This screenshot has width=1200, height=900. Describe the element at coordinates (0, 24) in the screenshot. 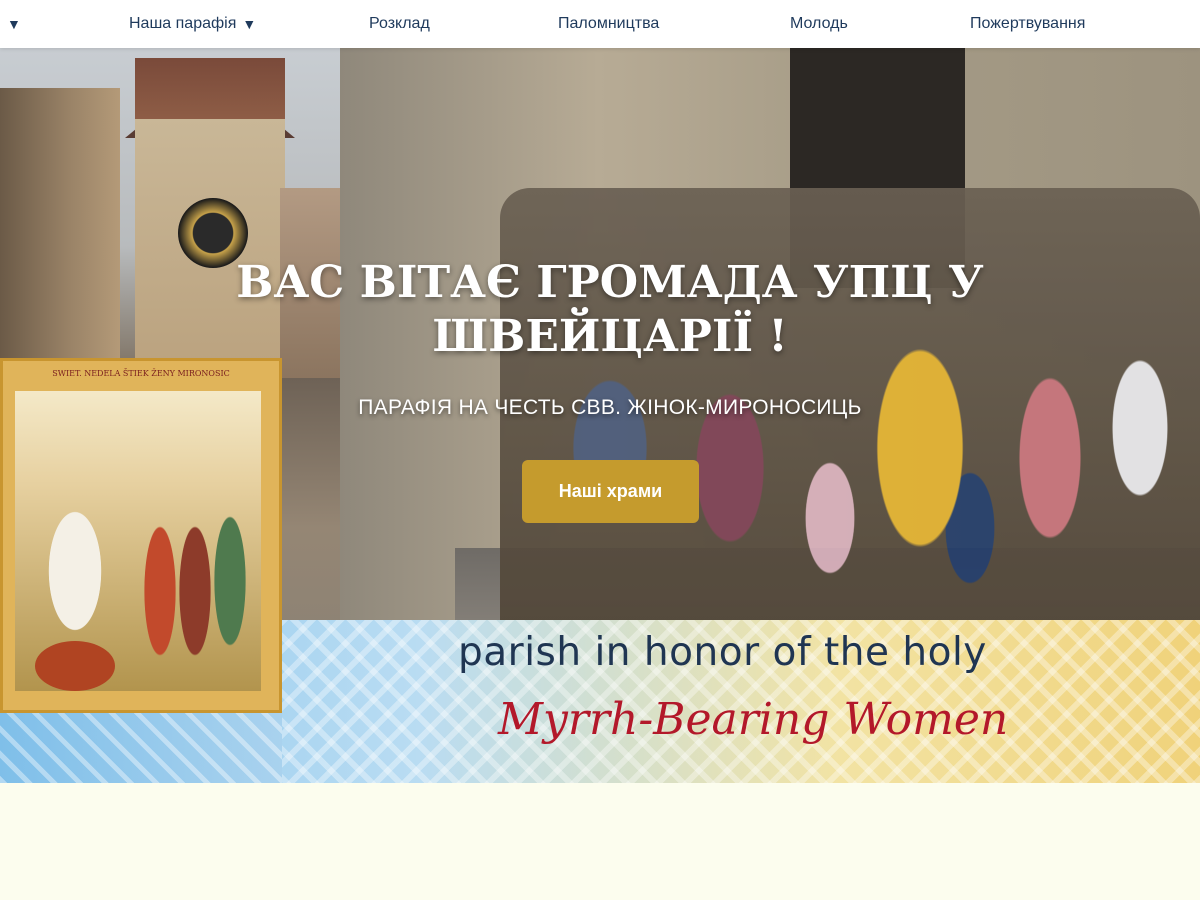

I see `nav-item-label: и` at that location.